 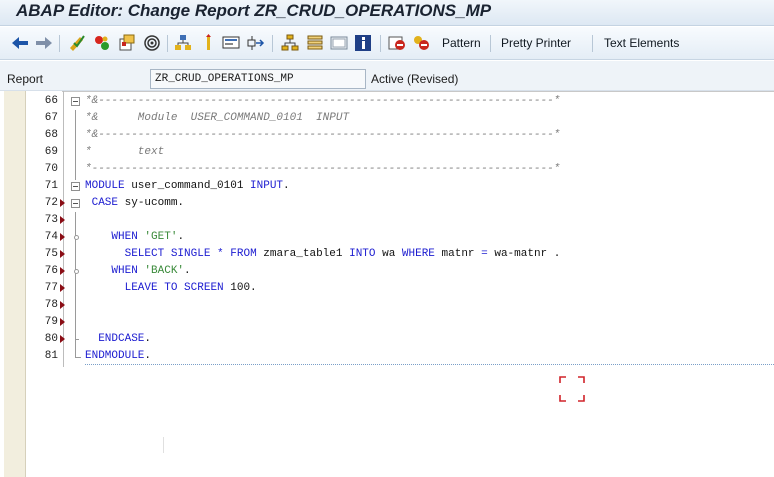 I want to click on line-number: 73, so click(x=51, y=220).